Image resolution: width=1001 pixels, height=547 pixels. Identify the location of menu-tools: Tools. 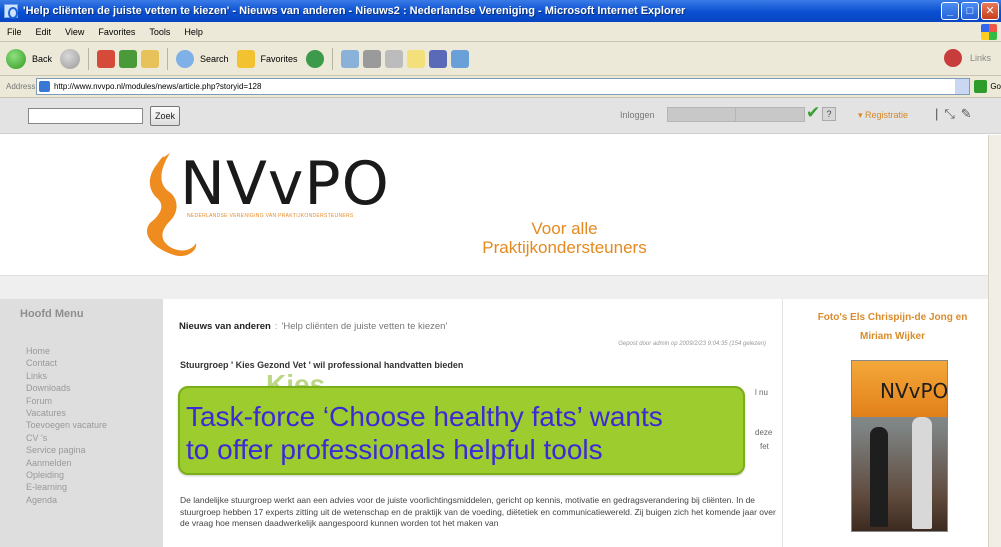
(159, 32).